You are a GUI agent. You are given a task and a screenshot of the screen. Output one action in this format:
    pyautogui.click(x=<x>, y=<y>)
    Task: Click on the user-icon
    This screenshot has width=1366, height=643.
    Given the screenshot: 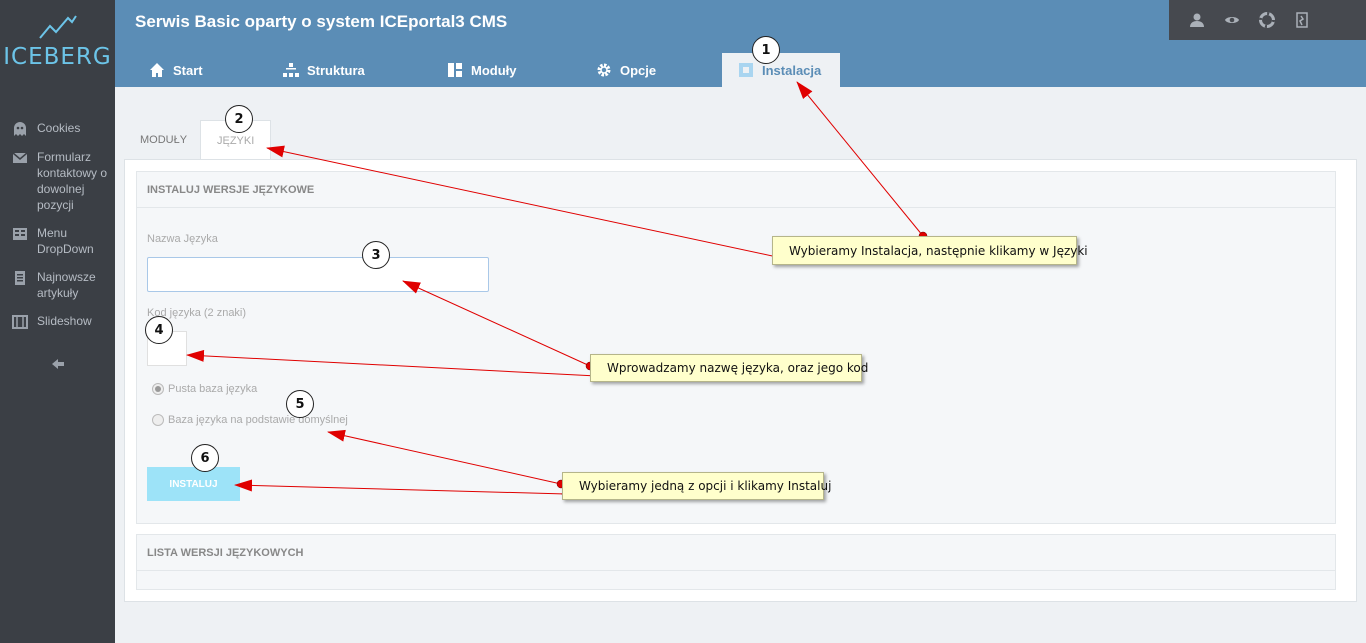 What is the action you would take?
    pyautogui.click(x=1197, y=20)
    